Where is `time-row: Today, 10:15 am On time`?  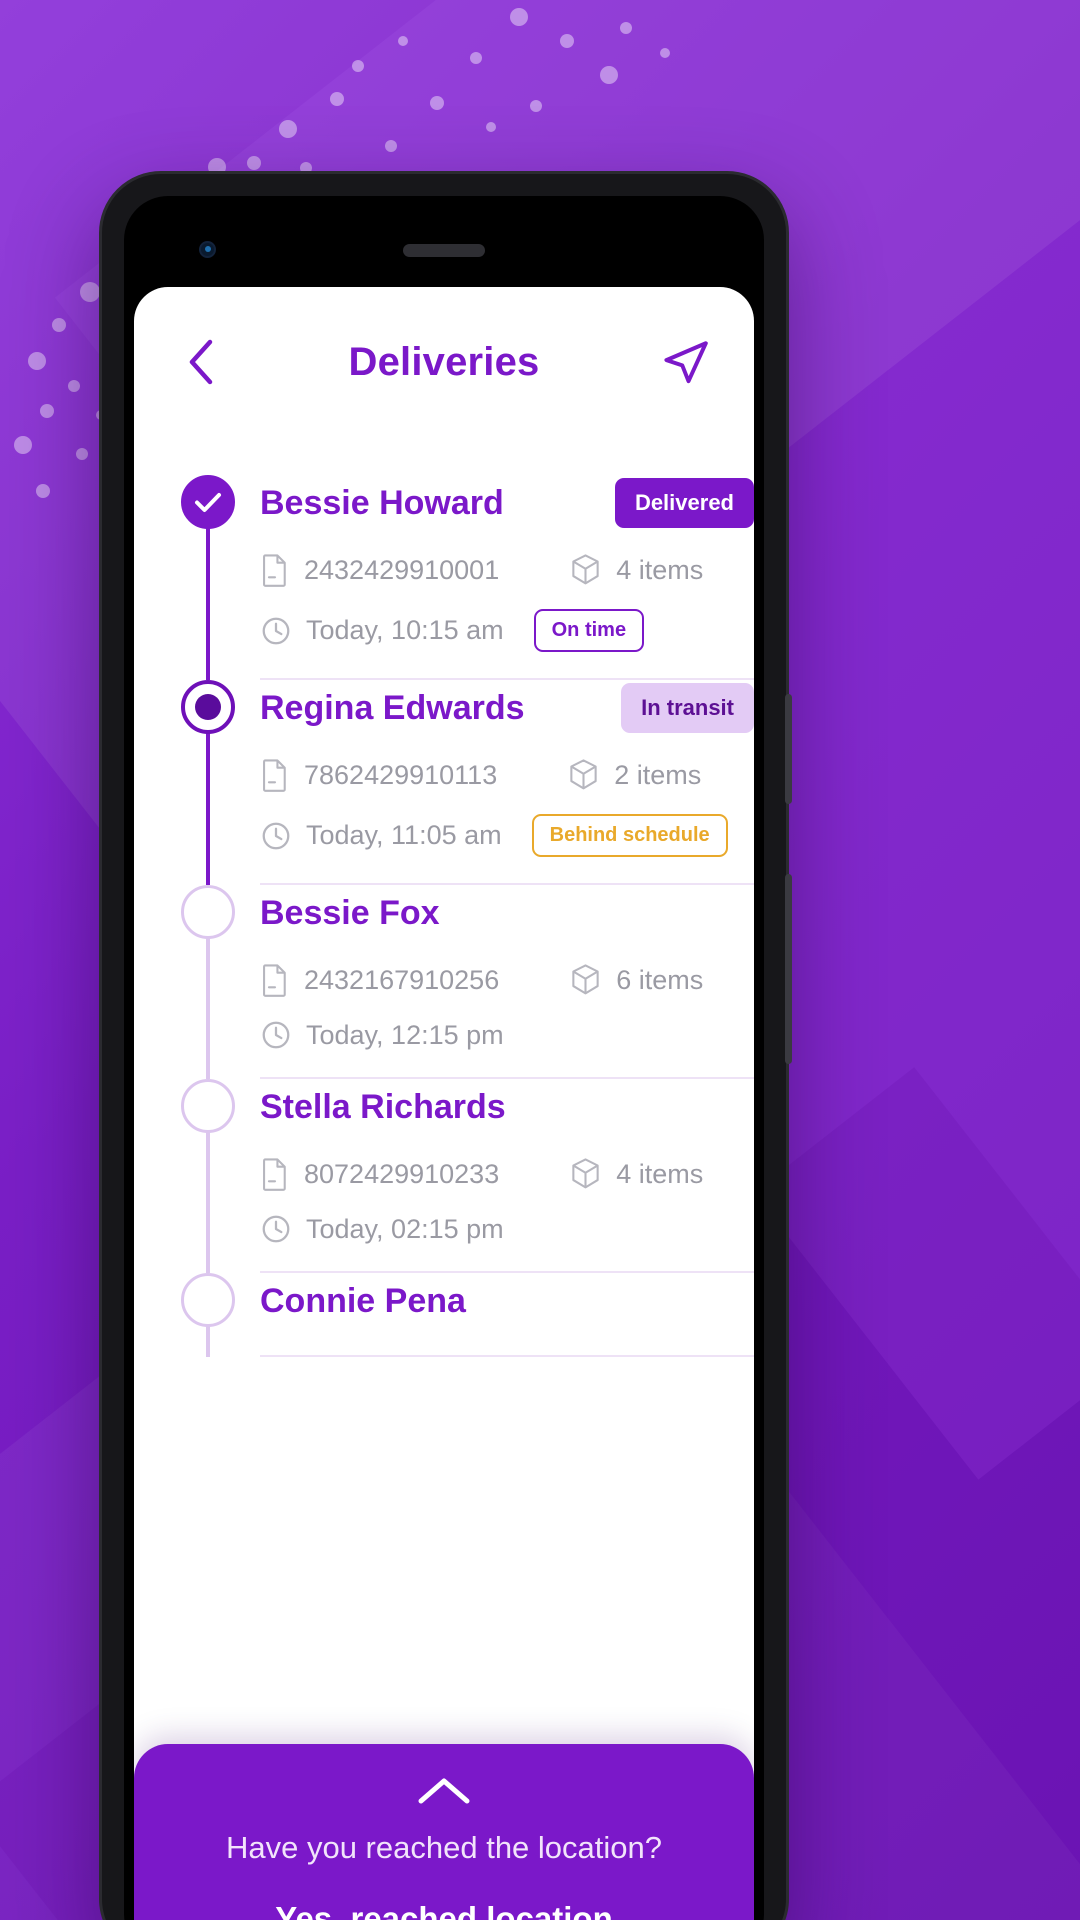 time-row: Today, 10:15 am On time is located at coordinates (507, 630).